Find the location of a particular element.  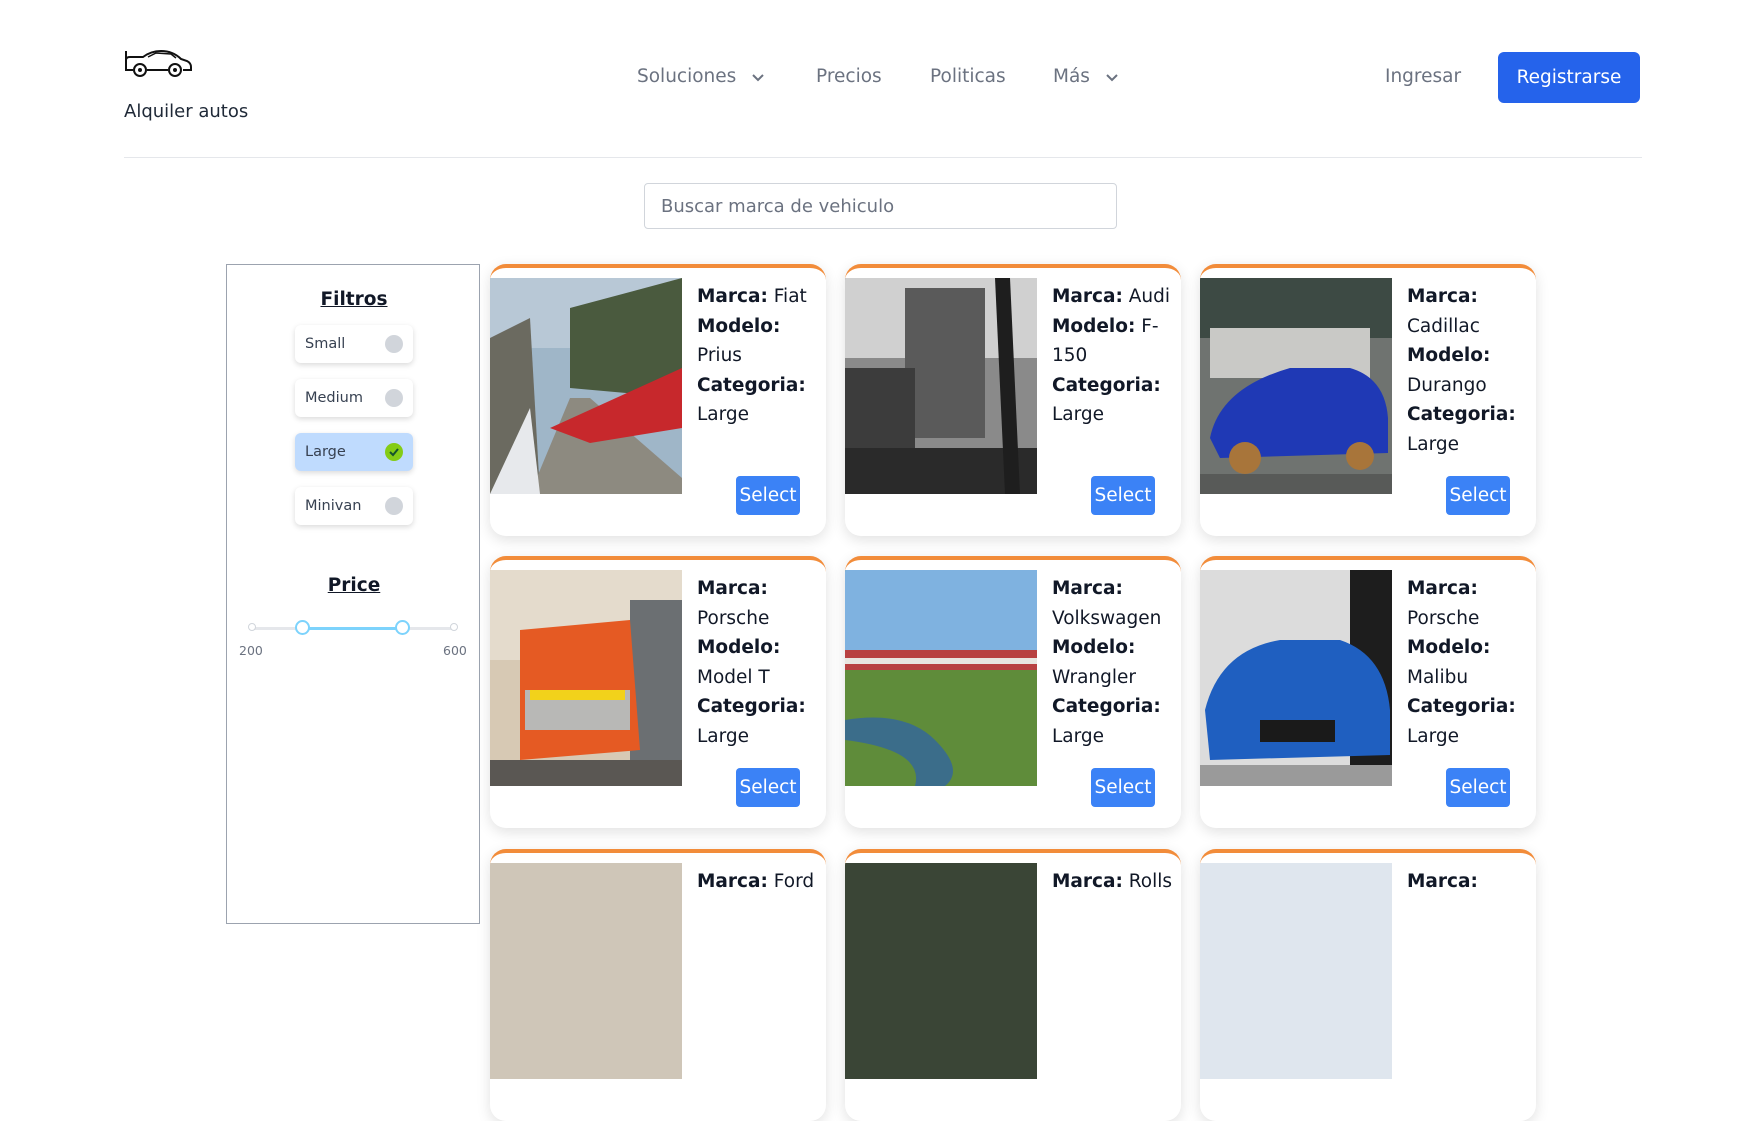

nav-politicas: Politicas is located at coordinates (968, 76).